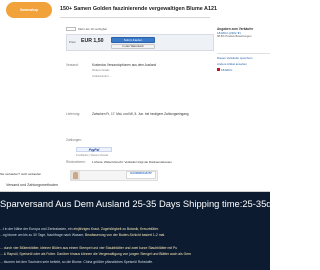 The image size is (320, 270). Describe the element at coordinates (20, 174) in the screenshot. I see `sell-now-link: Sie verkaufen? Jetzt verkaufen` at that location.